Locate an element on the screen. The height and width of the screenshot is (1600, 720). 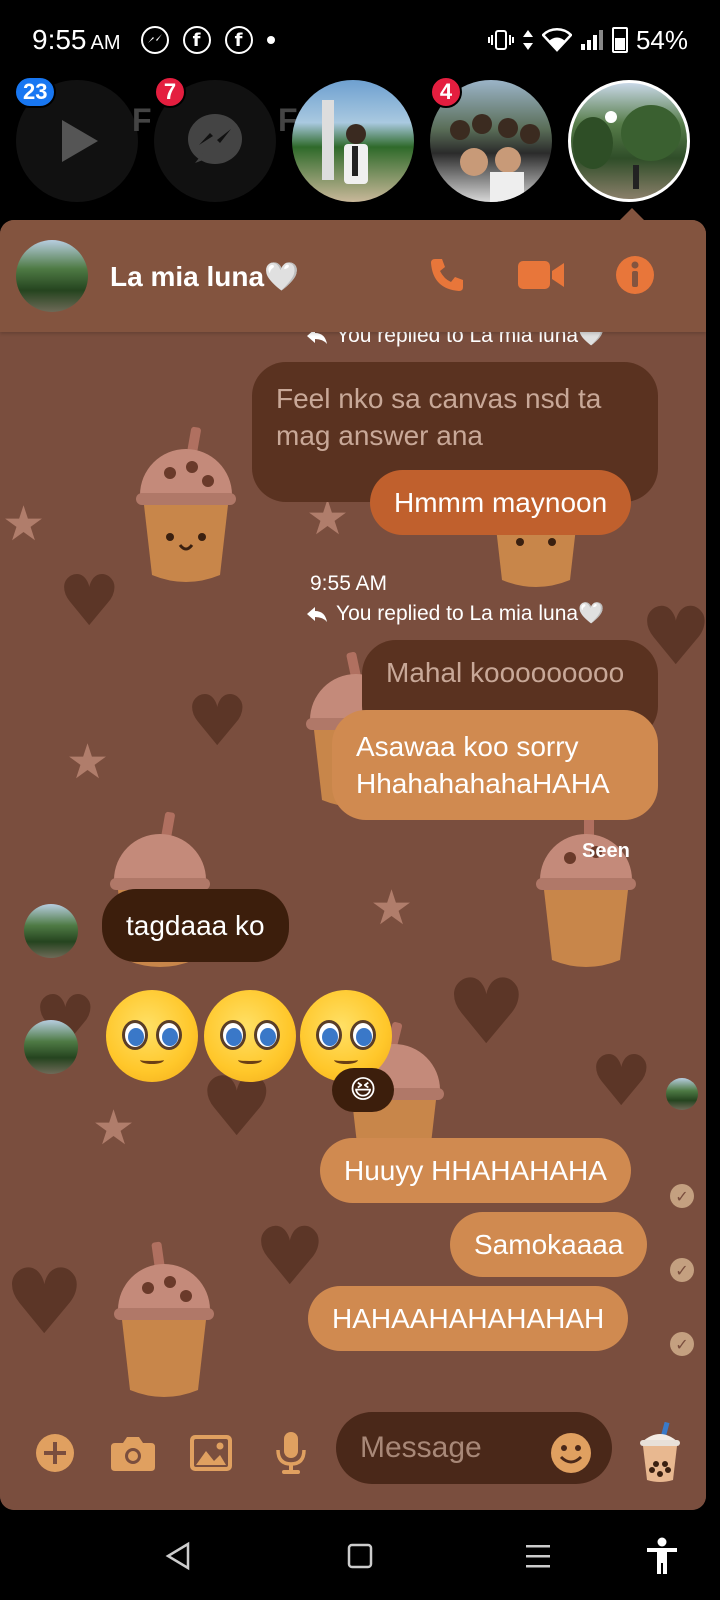
facebook-notification-icon-2: f is located at coordinates (238, 40).